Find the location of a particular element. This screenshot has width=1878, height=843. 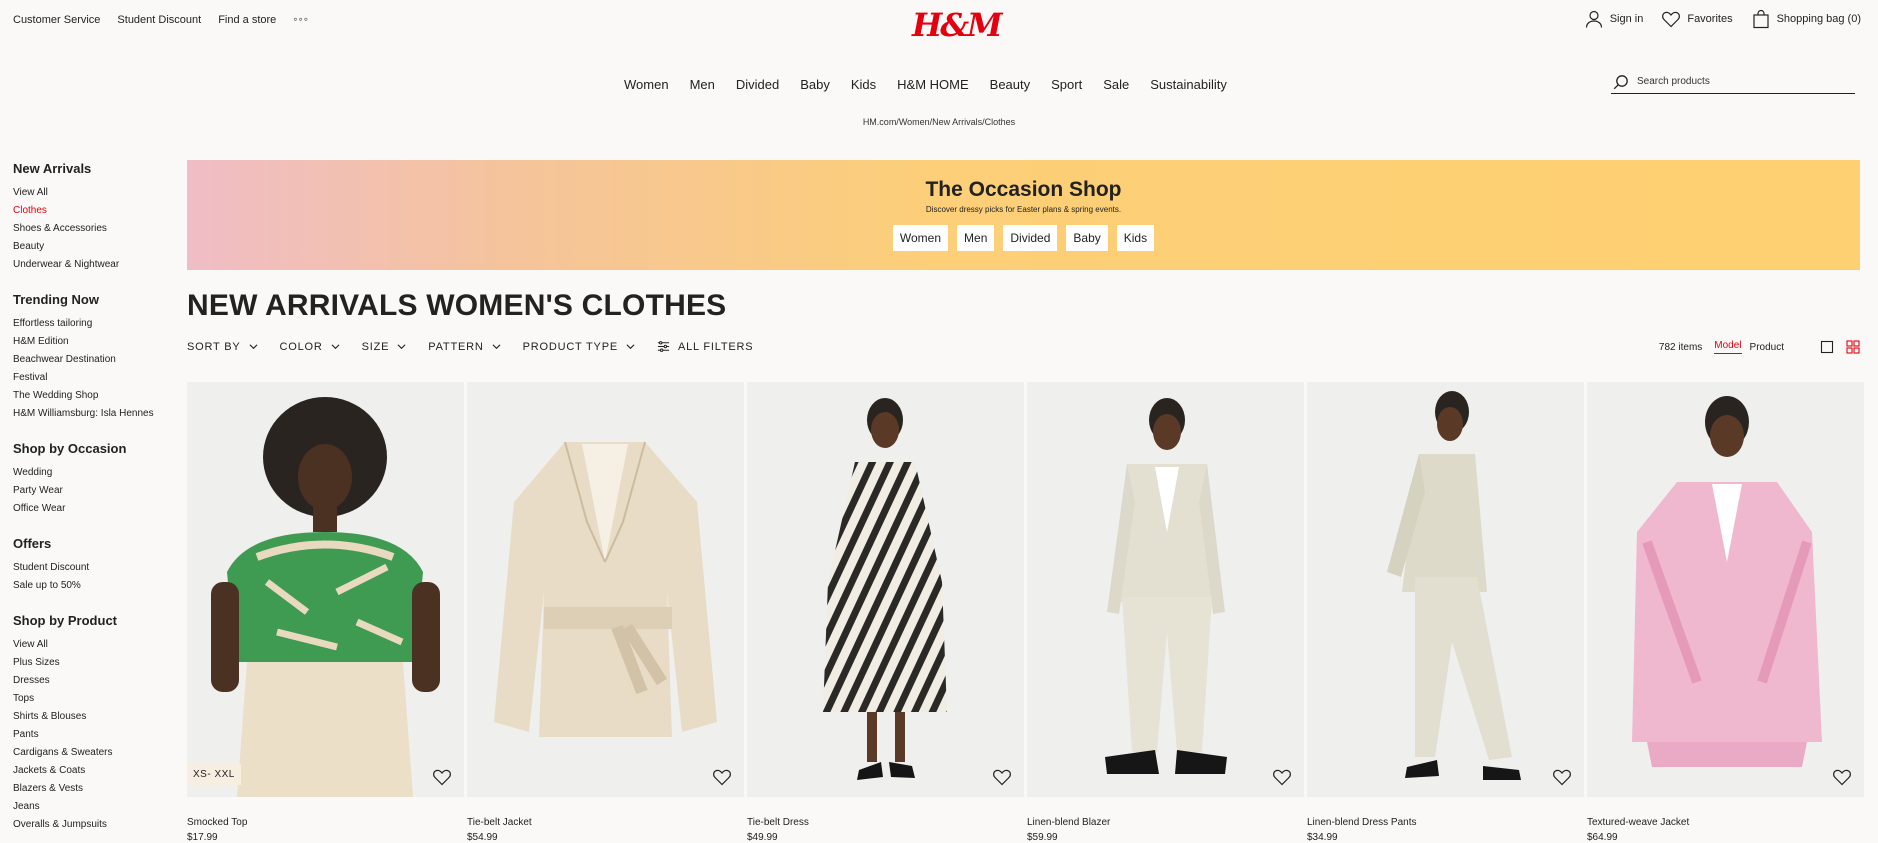

customer-service-link: Customer Service is located at coordinates (56, 20).